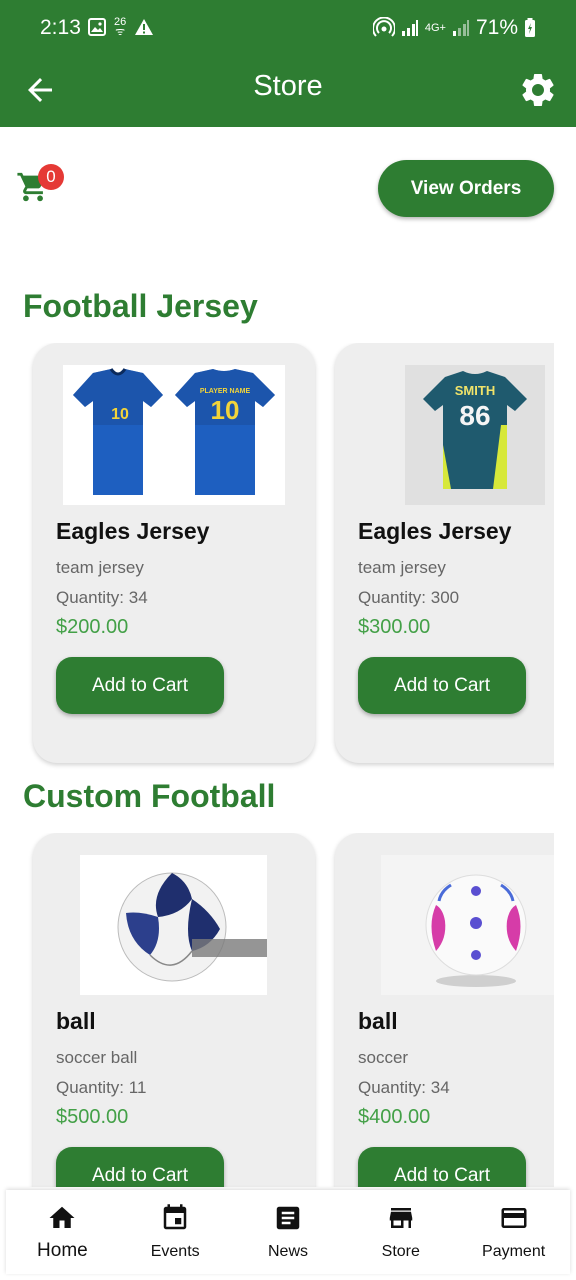 The image size is (576, 1280). What do you see at coordinates (530, 27) in the screenshot?
I see `battery-icon` at bounding box center [530, 27].